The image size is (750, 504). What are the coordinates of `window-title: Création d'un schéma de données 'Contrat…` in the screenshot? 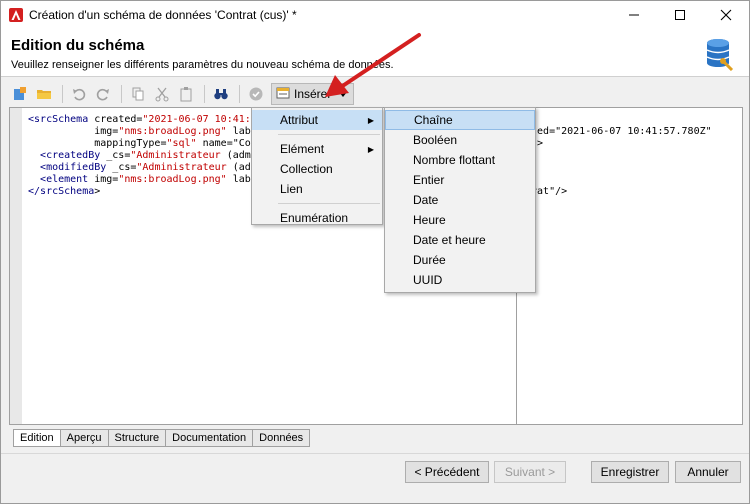 It's located at (163, 15).